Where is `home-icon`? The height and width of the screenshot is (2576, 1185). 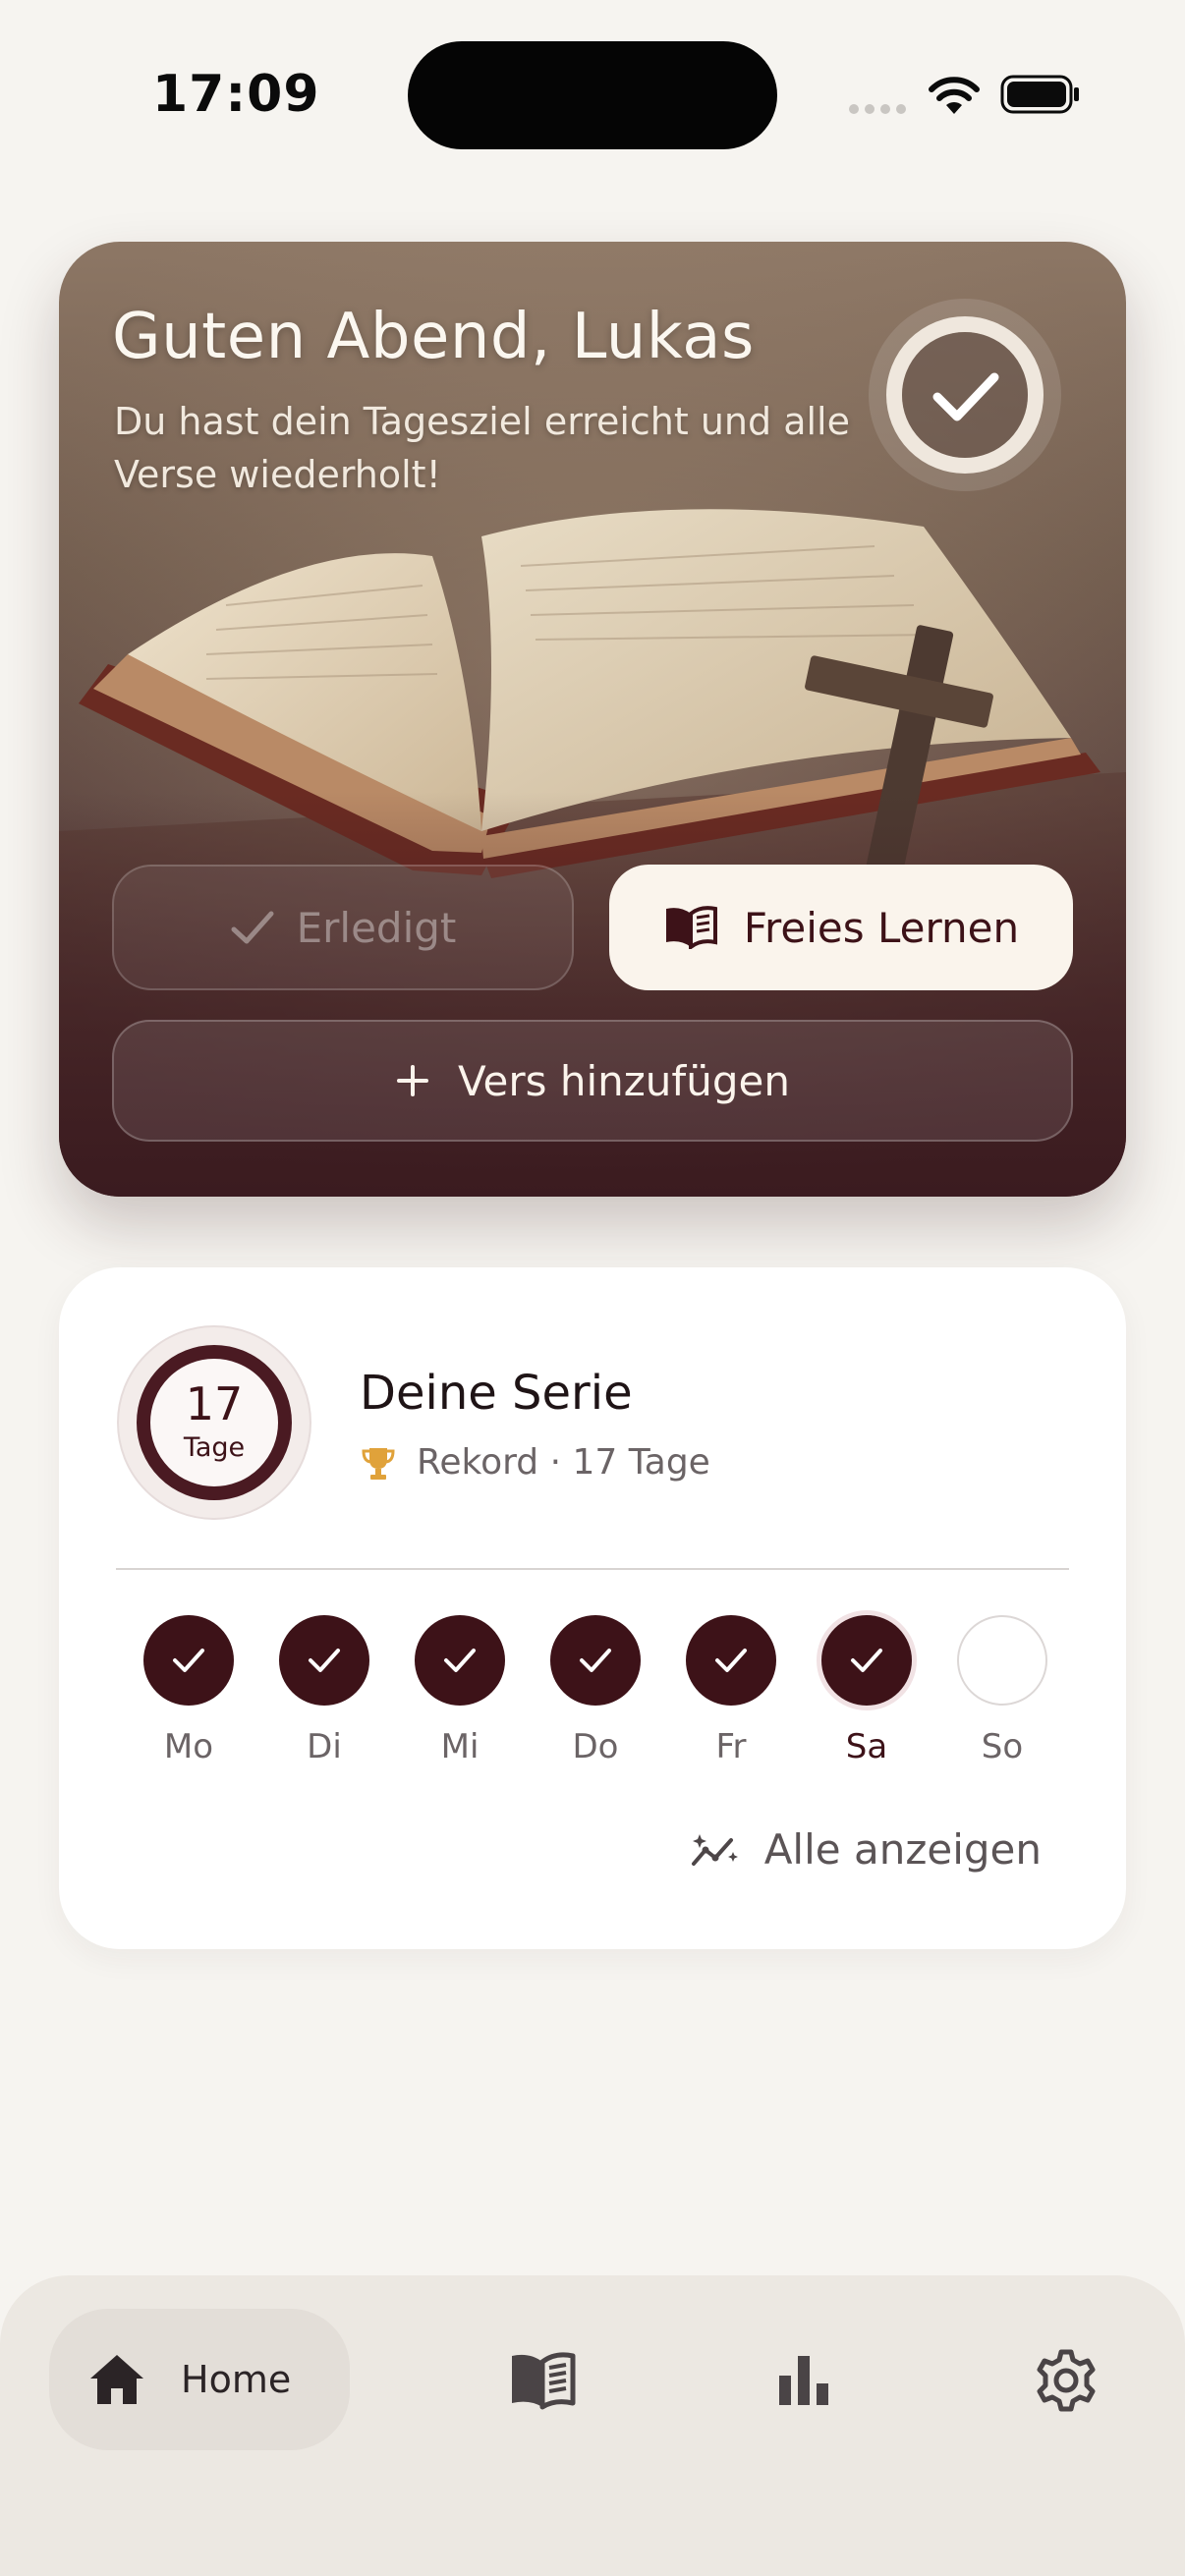 home-icon is located at coordinates (117, 2379).